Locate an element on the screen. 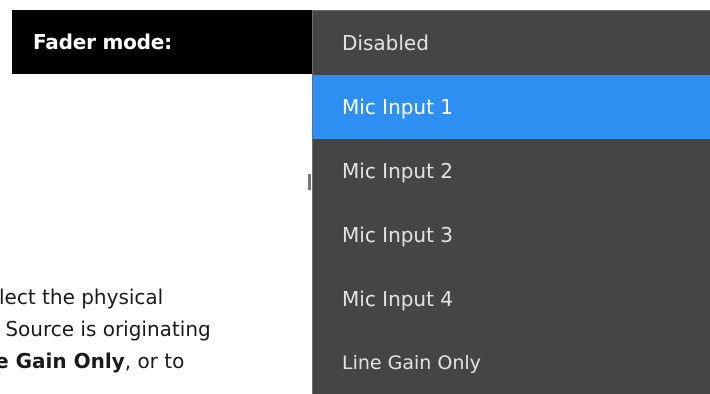  option-line-gain-only: Line Gain Only is located at coordinates (511, 362).